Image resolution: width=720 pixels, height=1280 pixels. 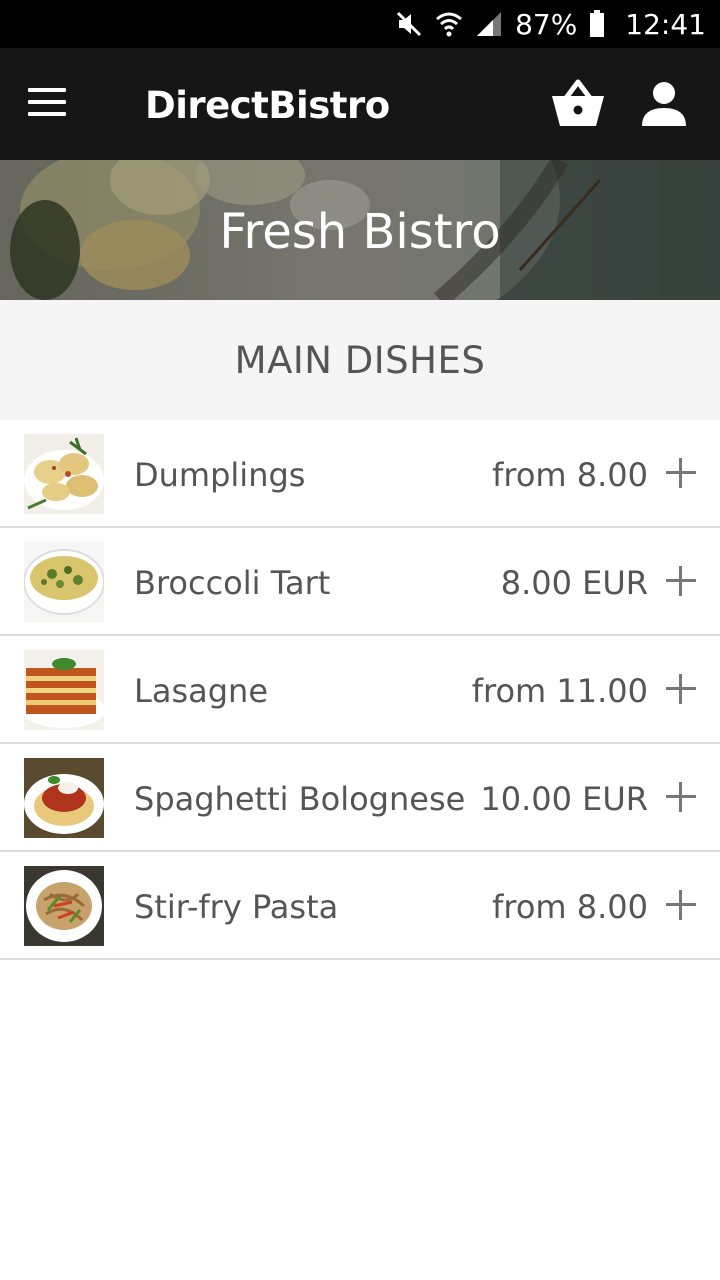 I want to click on app-bar: DirectBistro, so click(x=360, y=104).